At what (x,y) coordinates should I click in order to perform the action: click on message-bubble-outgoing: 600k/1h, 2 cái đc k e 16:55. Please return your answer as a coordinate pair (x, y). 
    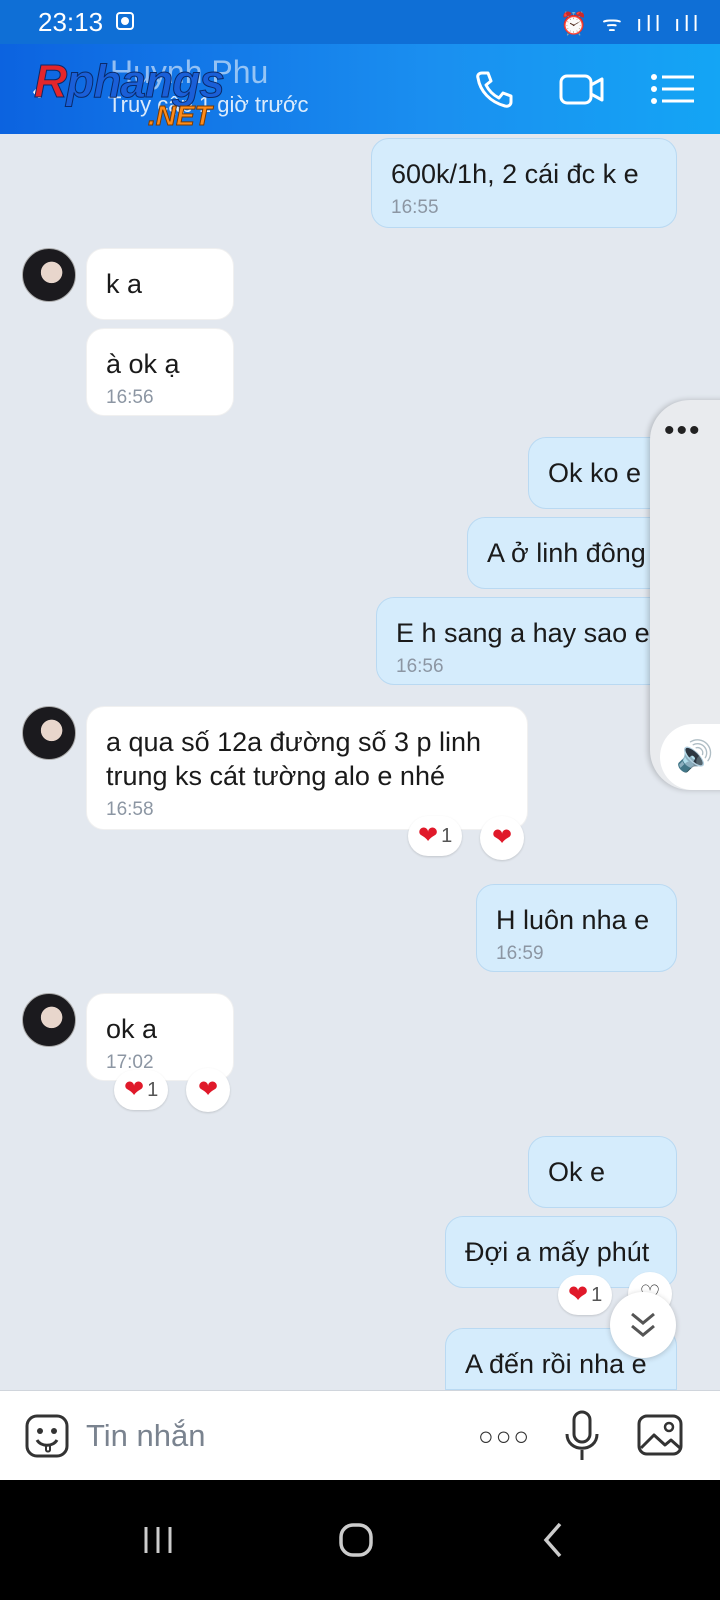
    Looking at the image, I should click on (524, 183).